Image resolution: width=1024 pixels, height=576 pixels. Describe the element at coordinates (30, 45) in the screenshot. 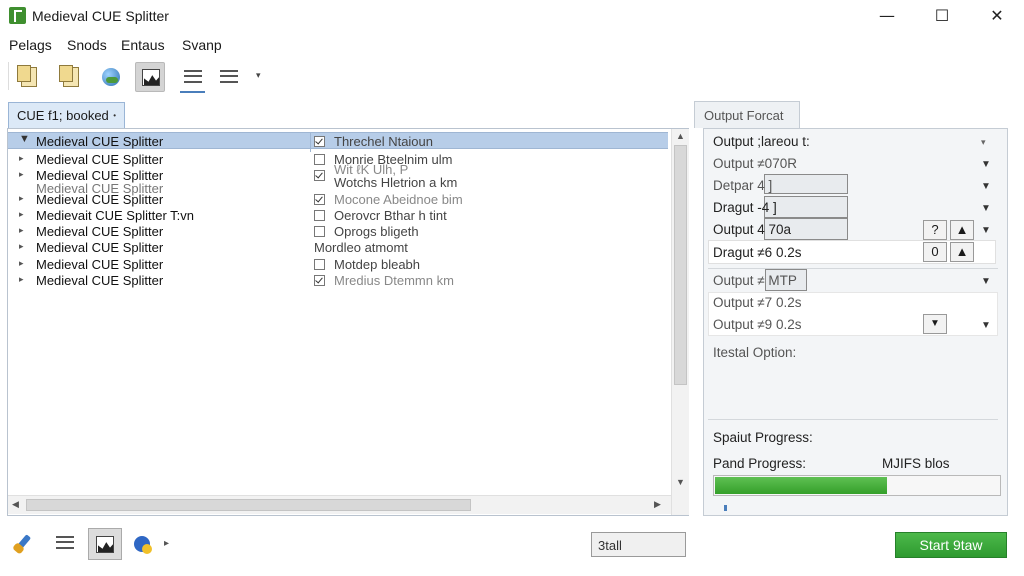

I see `menu-item-pelags: Pelags` at that location.